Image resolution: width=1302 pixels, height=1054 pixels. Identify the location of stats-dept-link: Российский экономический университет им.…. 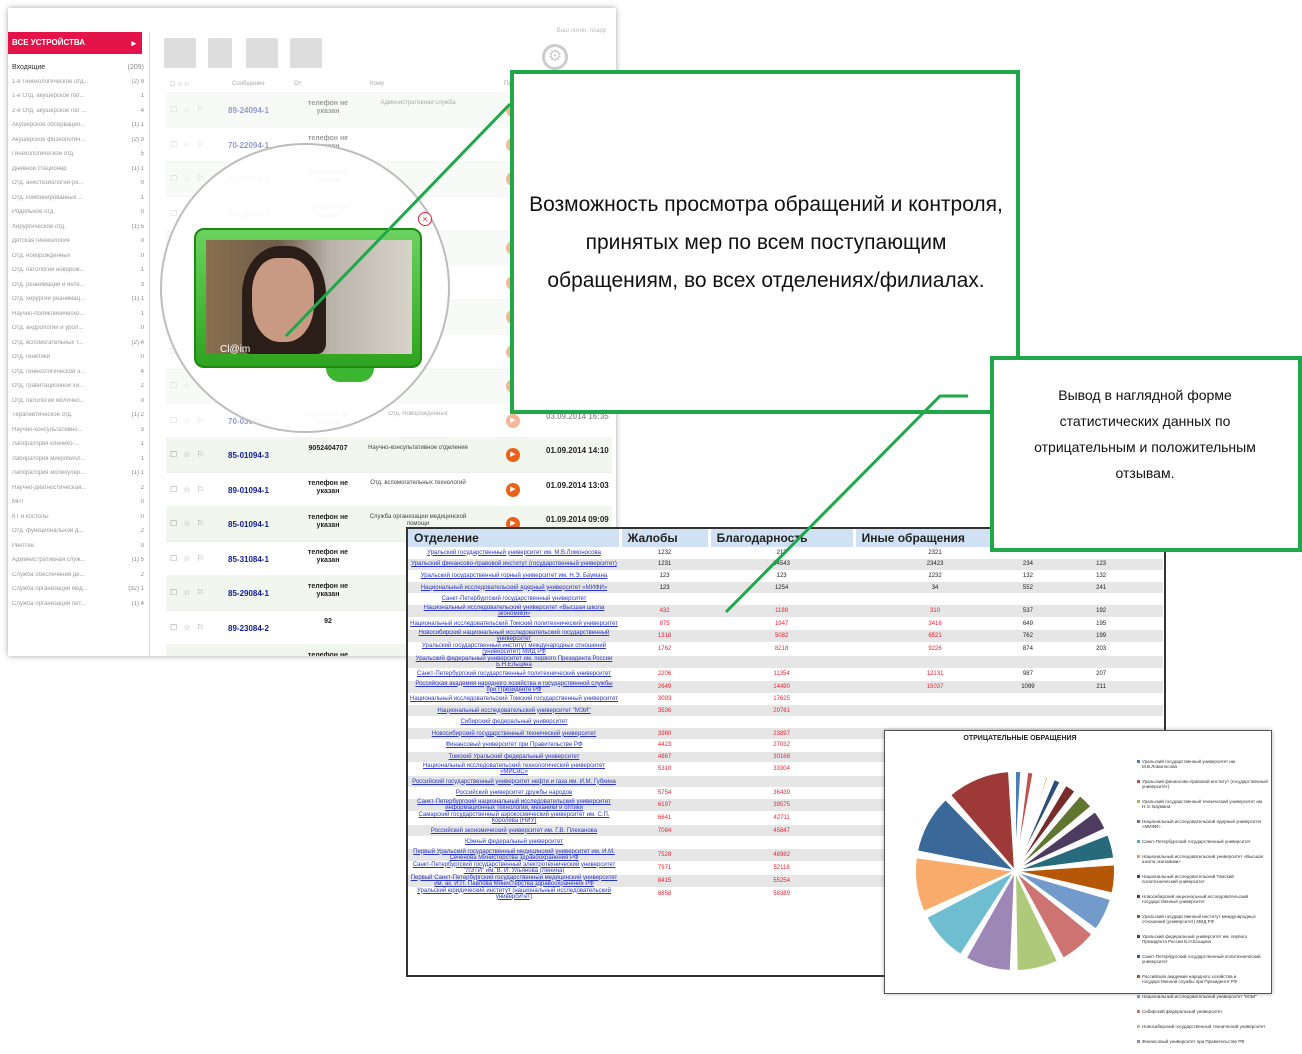
(514, 830).